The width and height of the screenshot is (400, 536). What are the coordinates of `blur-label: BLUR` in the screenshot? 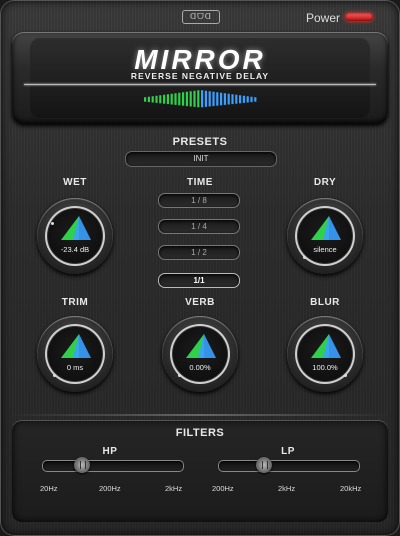 It's located at (325, 302).